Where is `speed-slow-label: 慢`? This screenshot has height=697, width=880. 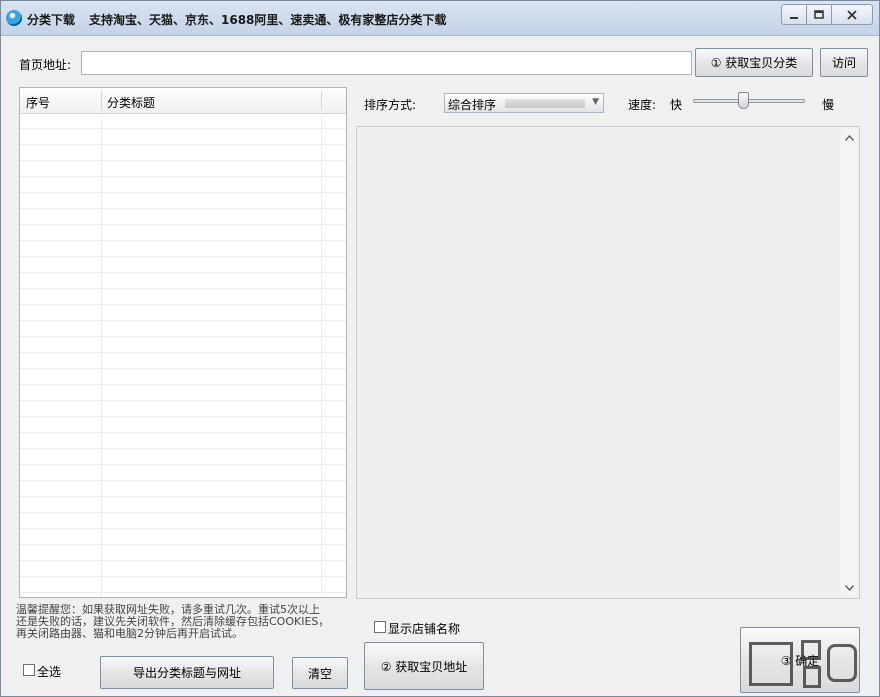
speed-slow-label: 慢 is located at coordinates (828, 105).